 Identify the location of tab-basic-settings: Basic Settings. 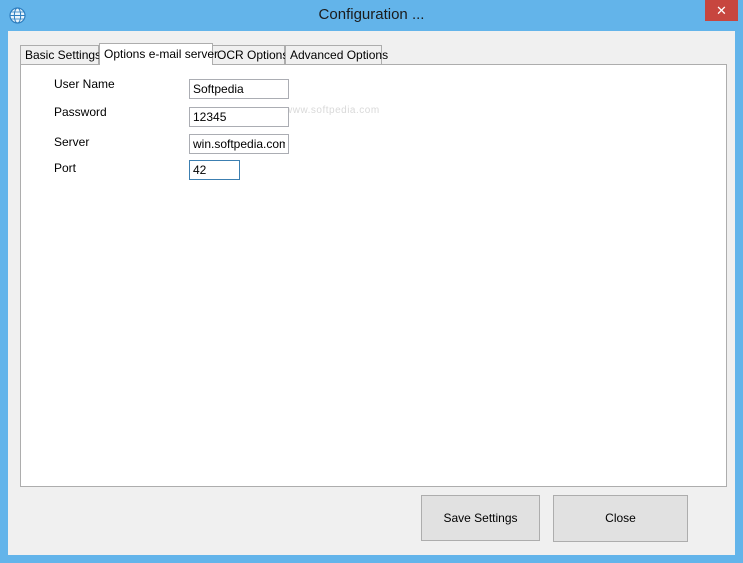
(60, 54).